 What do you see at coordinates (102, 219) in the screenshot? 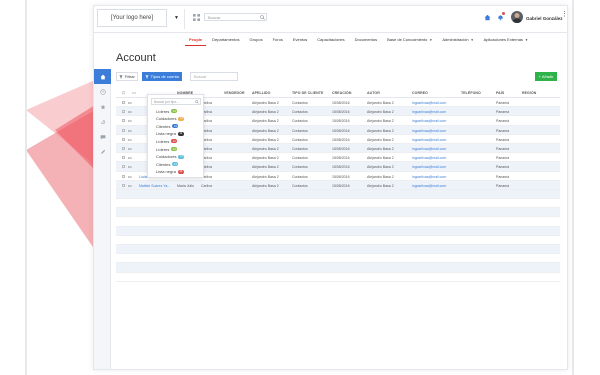
I see `left-sidebar` at bounding box center [102, 219].